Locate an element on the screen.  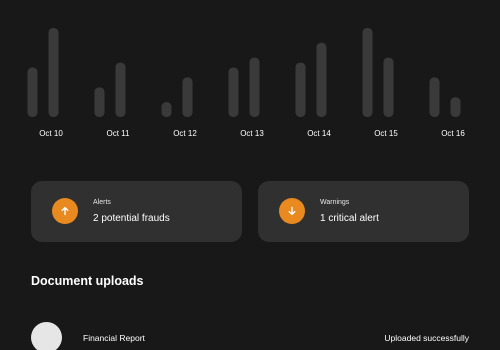
alerts-card: Alerts 2 potential frauds is located at coordinates (136, 211).